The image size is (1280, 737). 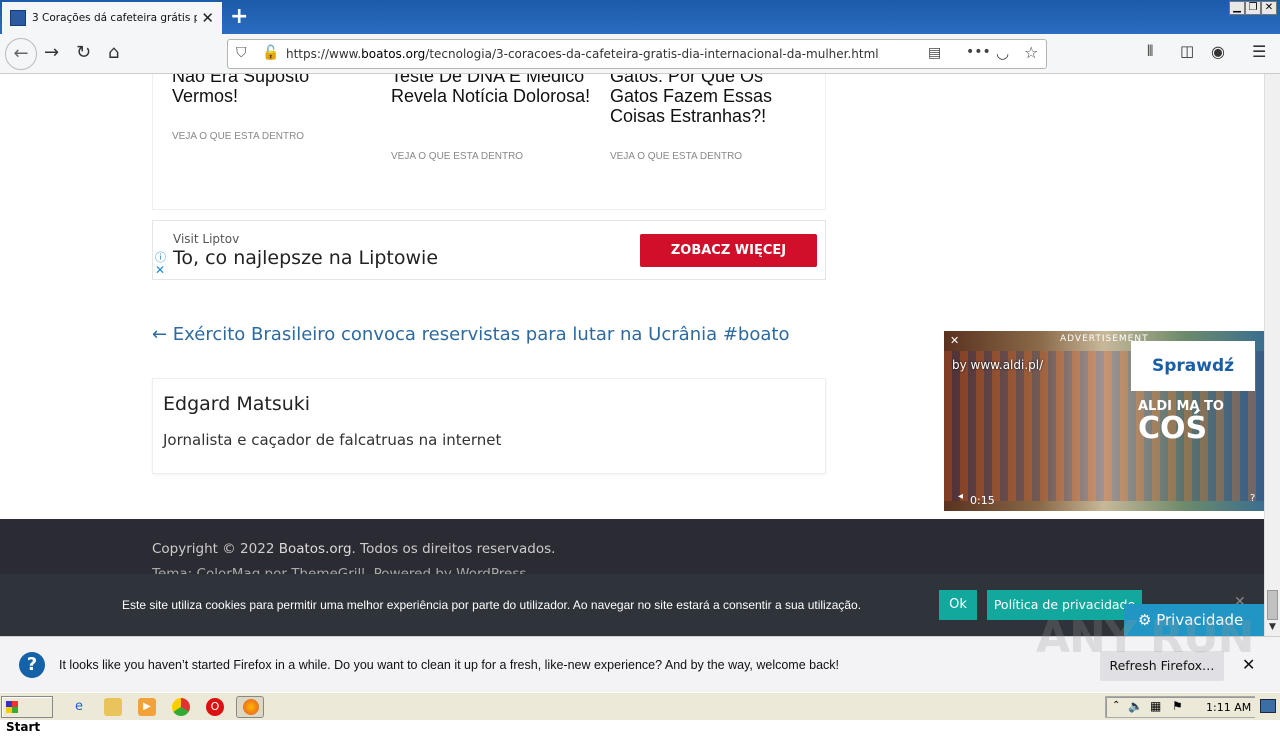 I want to click on firefox-icon, so click(x=251, y=707).